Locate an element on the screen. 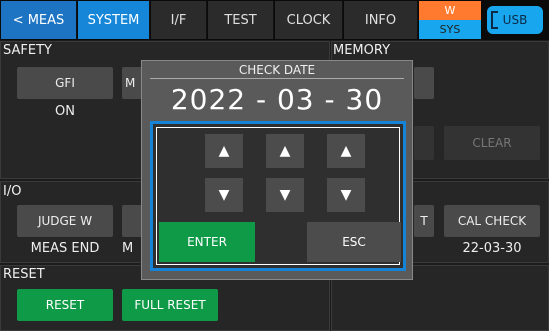  usb-label: USB is located at coordinates (515, 20).